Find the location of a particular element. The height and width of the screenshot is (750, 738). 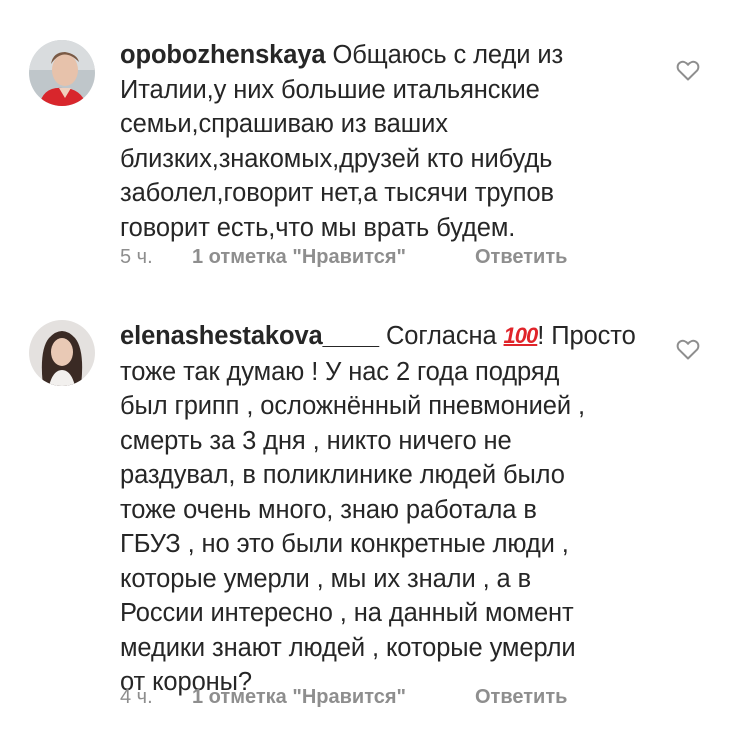

comment-text-line: Италии,у них большие итальянские is located at coordinates (330, 89).